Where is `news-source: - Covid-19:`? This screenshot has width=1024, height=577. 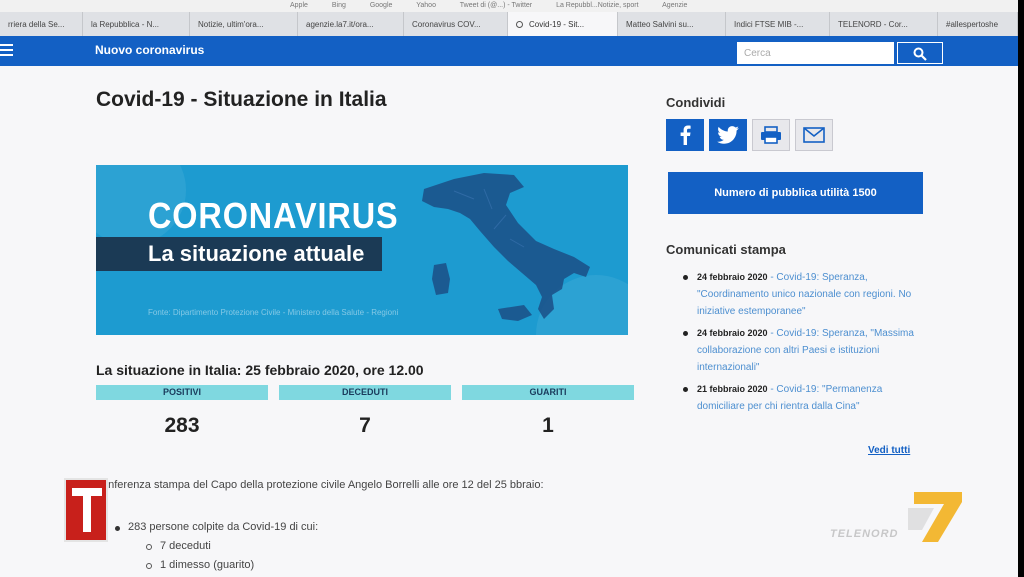
news-source: - Covid-19: is located at coordinates (793, 389).